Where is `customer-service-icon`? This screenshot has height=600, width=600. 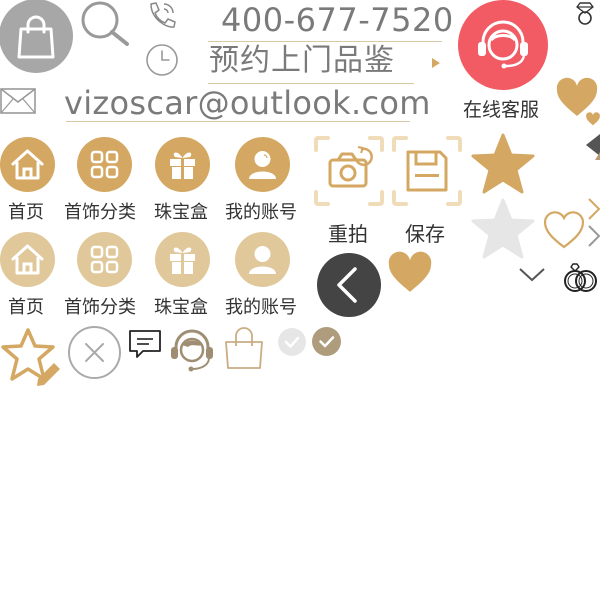 customer-service-icon is located at coordinates (503, 45).